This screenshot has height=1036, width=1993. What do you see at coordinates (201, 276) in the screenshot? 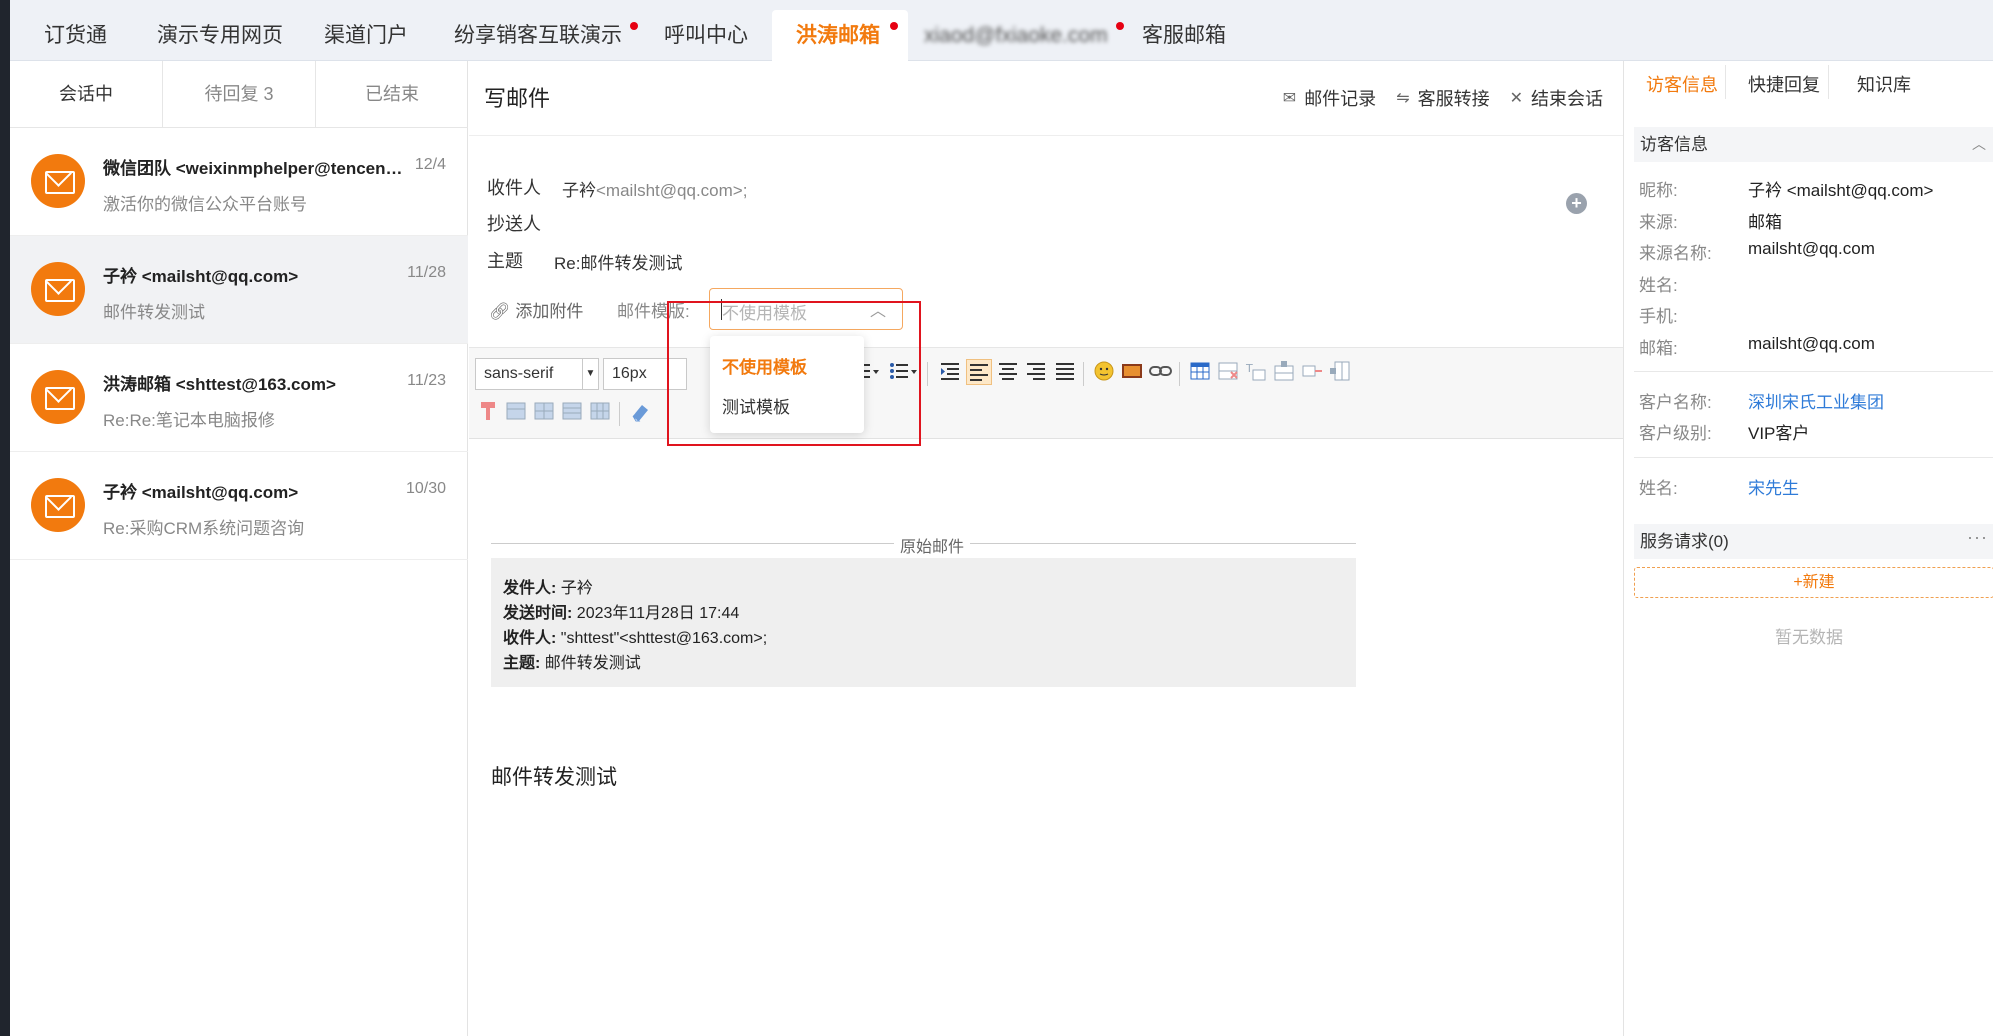
I see `session-name: 子衿 <mailsht@qq.com>` at bounding box center [201, 276].